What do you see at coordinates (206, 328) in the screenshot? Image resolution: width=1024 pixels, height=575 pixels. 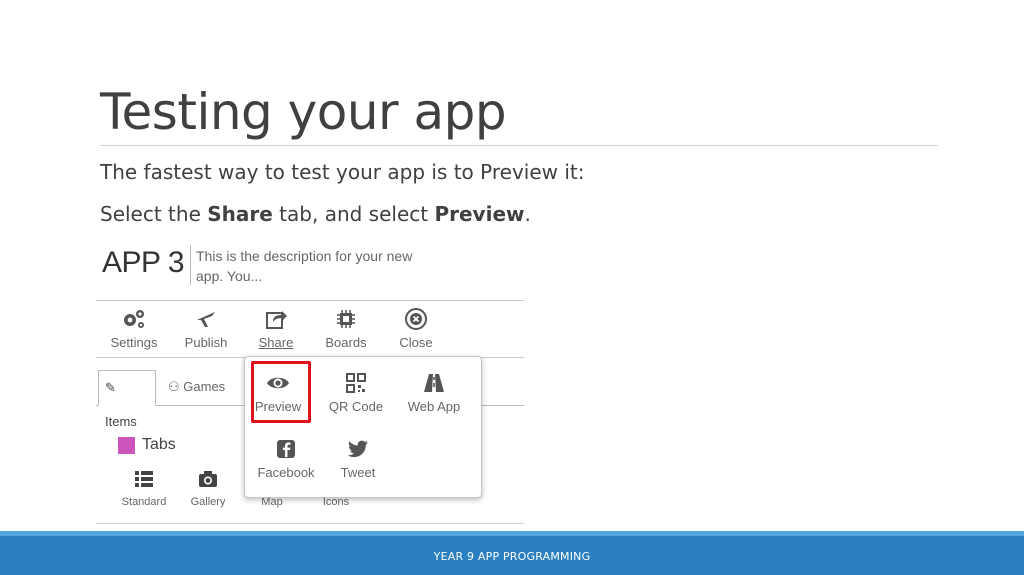 I see `publish-button: Publish` at bounding box center [206, 328].